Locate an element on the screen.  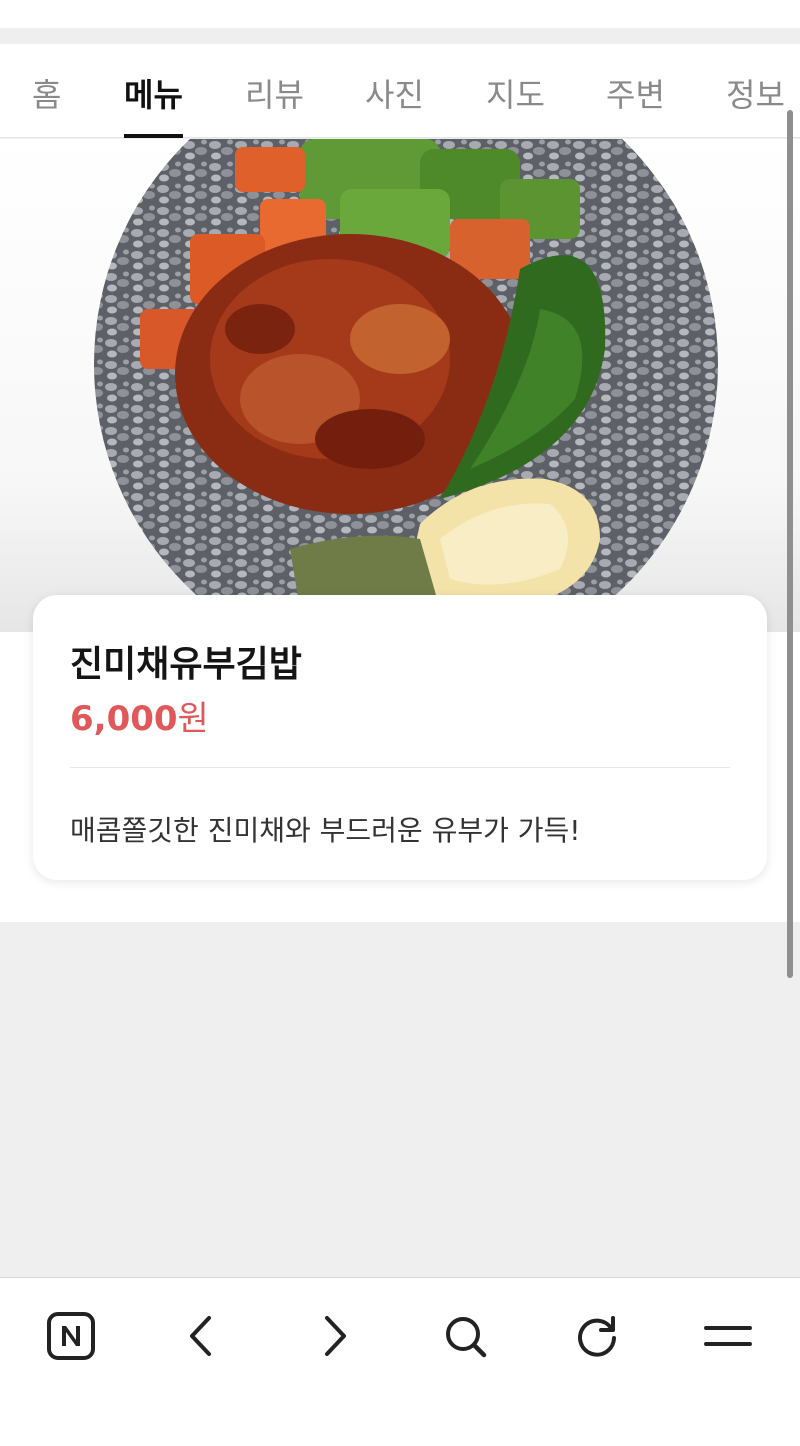
menu-item-description: 매콤쫄깃한 진미채와 부드러운 유부가 가득! is located at coordinates (325, 830).